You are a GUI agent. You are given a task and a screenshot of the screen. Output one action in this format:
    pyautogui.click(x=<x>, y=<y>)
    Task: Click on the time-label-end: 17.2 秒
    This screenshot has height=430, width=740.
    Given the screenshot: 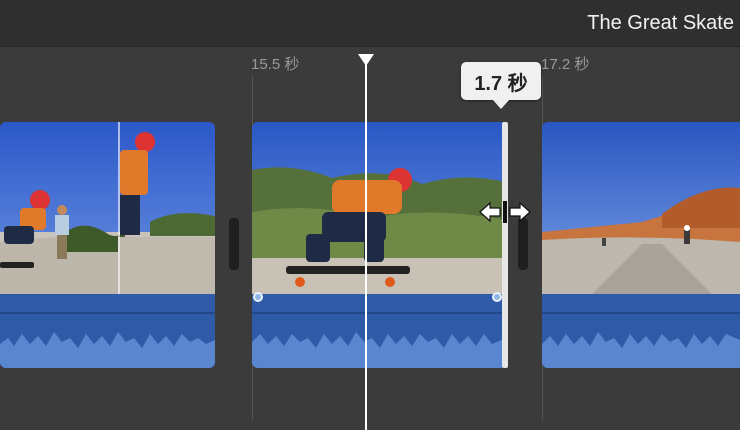 What is the action you would take?
    pyautogui.click(x=565, y=64)
    